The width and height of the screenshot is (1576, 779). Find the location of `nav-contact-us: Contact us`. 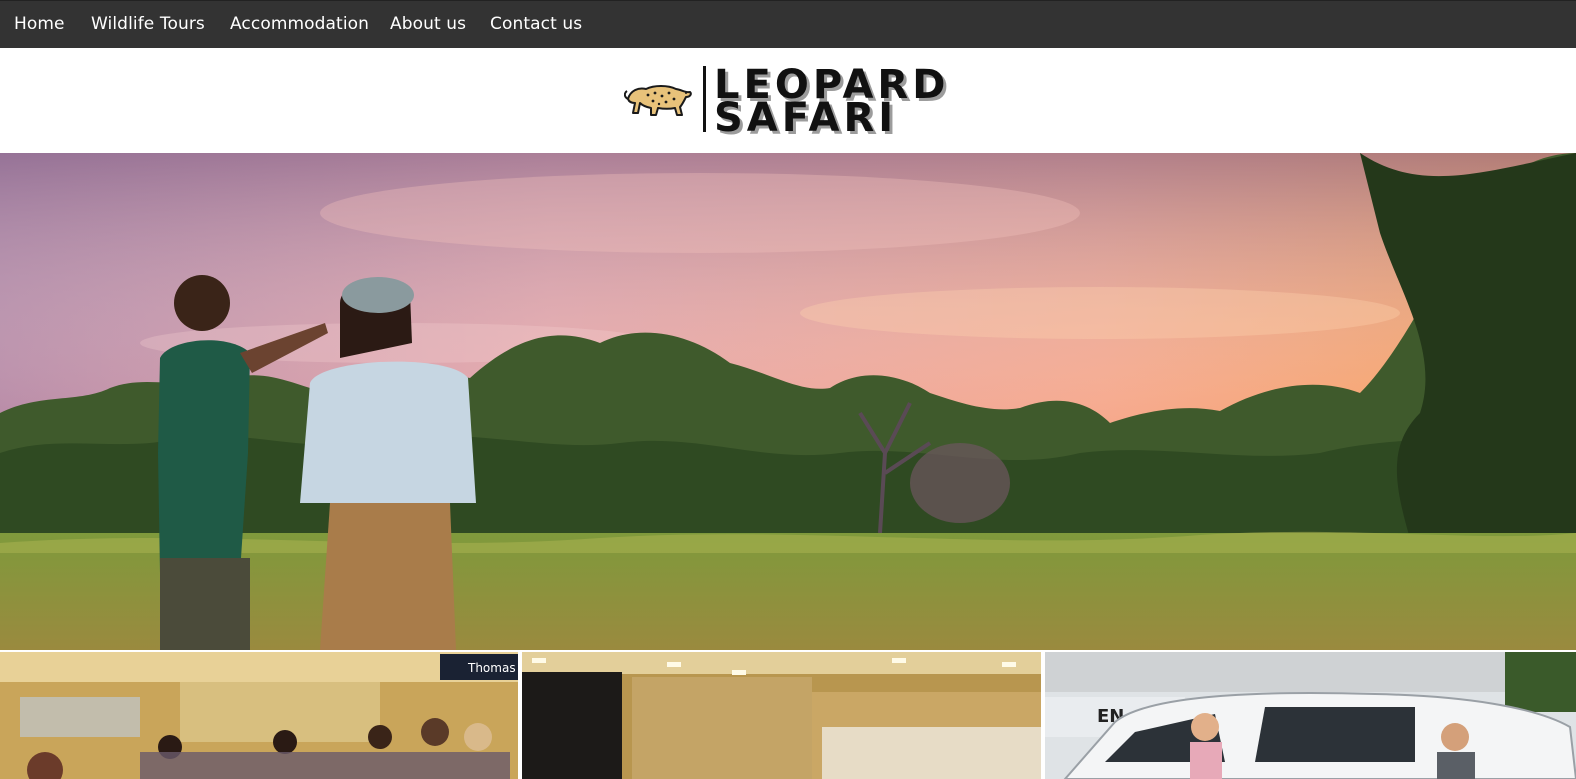

nav-contact-us: Contact us is located at coordinates (536, 25).